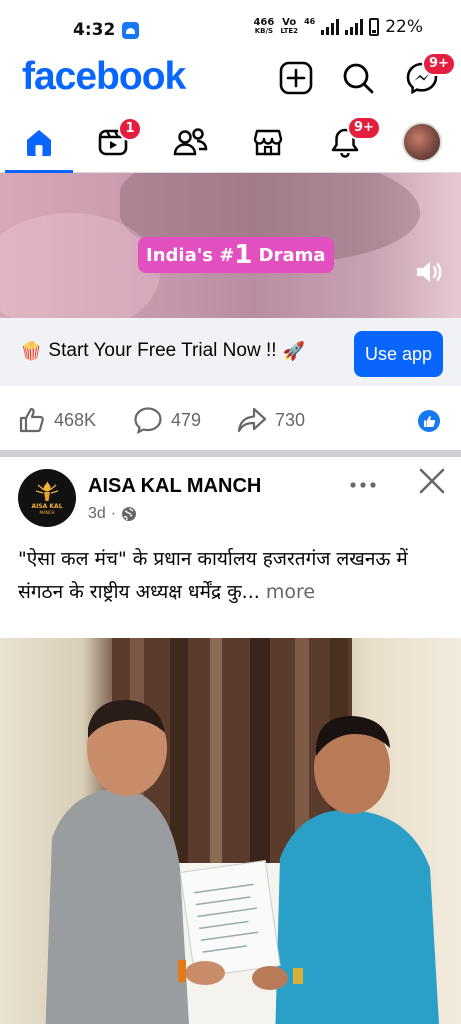 The image size is (461, 1024). I want to click on avatar-text-bottom: MANCH, so click(47, 512).